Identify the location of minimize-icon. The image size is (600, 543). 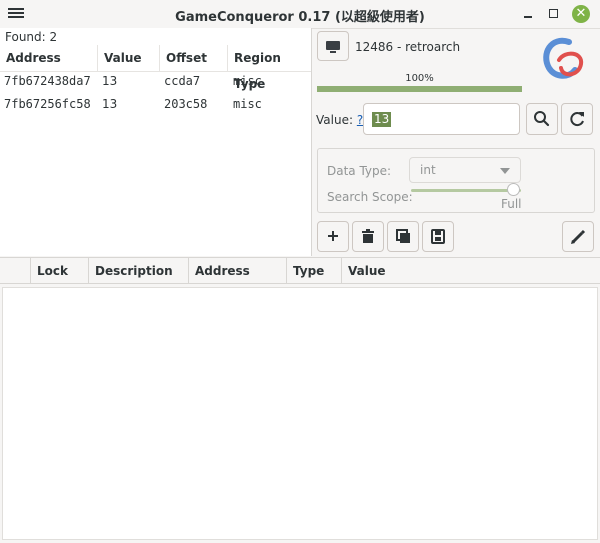
(528, 17).